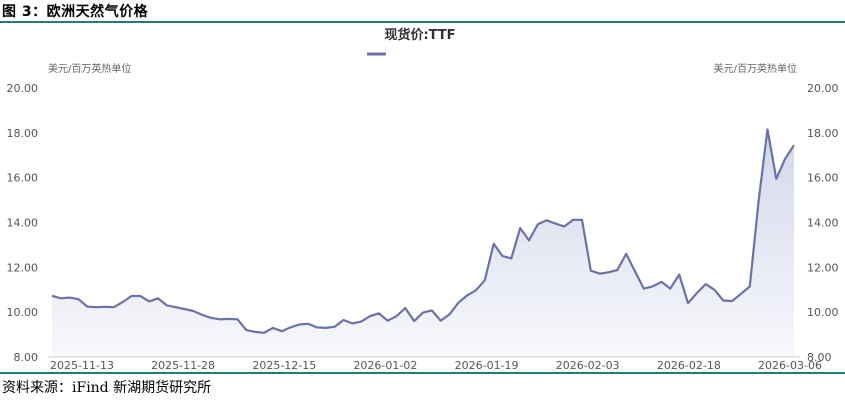  I want to click on x-tick-label: 2025-11-28, so click(183, 365).